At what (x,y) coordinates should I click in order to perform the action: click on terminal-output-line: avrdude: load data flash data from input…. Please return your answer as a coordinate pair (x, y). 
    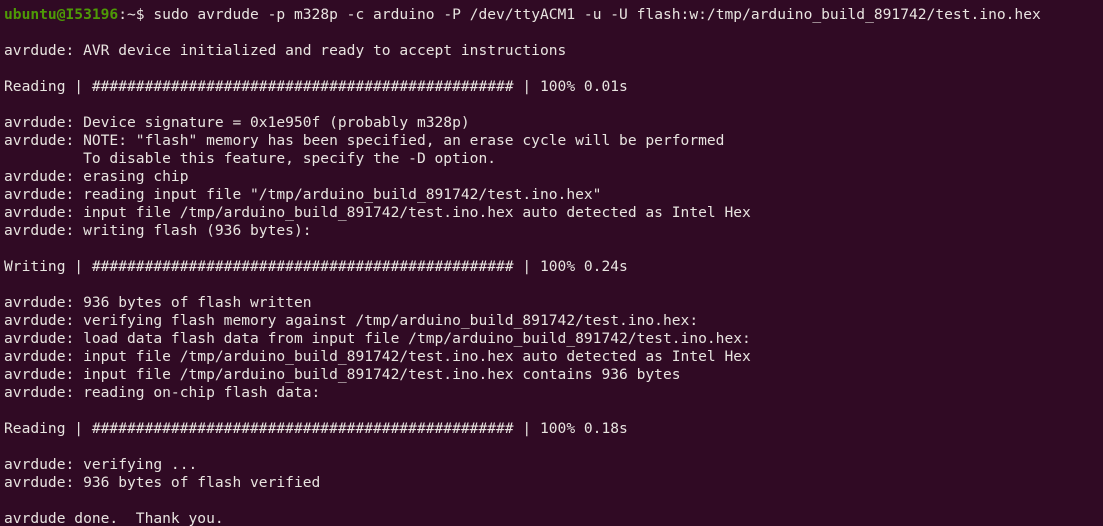
    Looking at the image, I should click on (377, 338).